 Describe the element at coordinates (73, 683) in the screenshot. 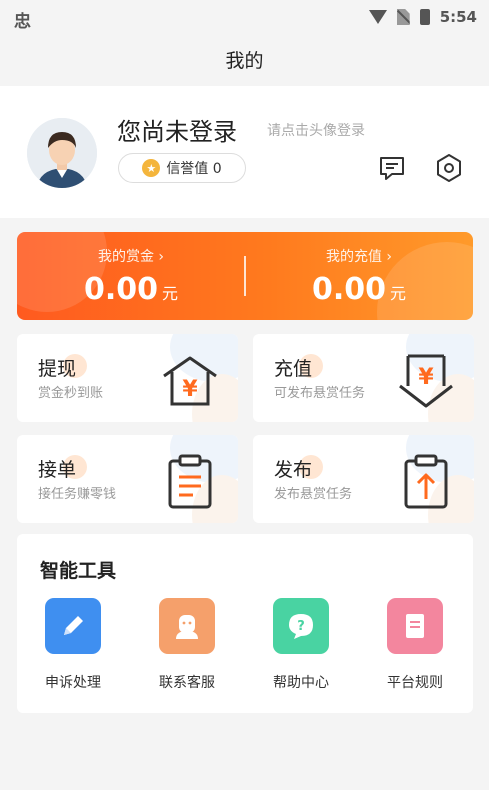

I see `tool-appeal-label: 申诉处理` at that location.